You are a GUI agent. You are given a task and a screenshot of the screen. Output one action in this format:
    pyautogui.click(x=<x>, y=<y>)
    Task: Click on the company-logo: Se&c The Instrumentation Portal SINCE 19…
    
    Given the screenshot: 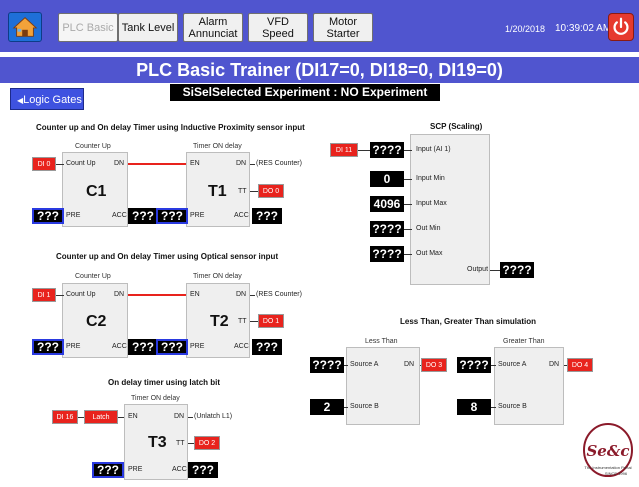 What is the action you would take?
    pyautogui.click(x=608, y=450)
    